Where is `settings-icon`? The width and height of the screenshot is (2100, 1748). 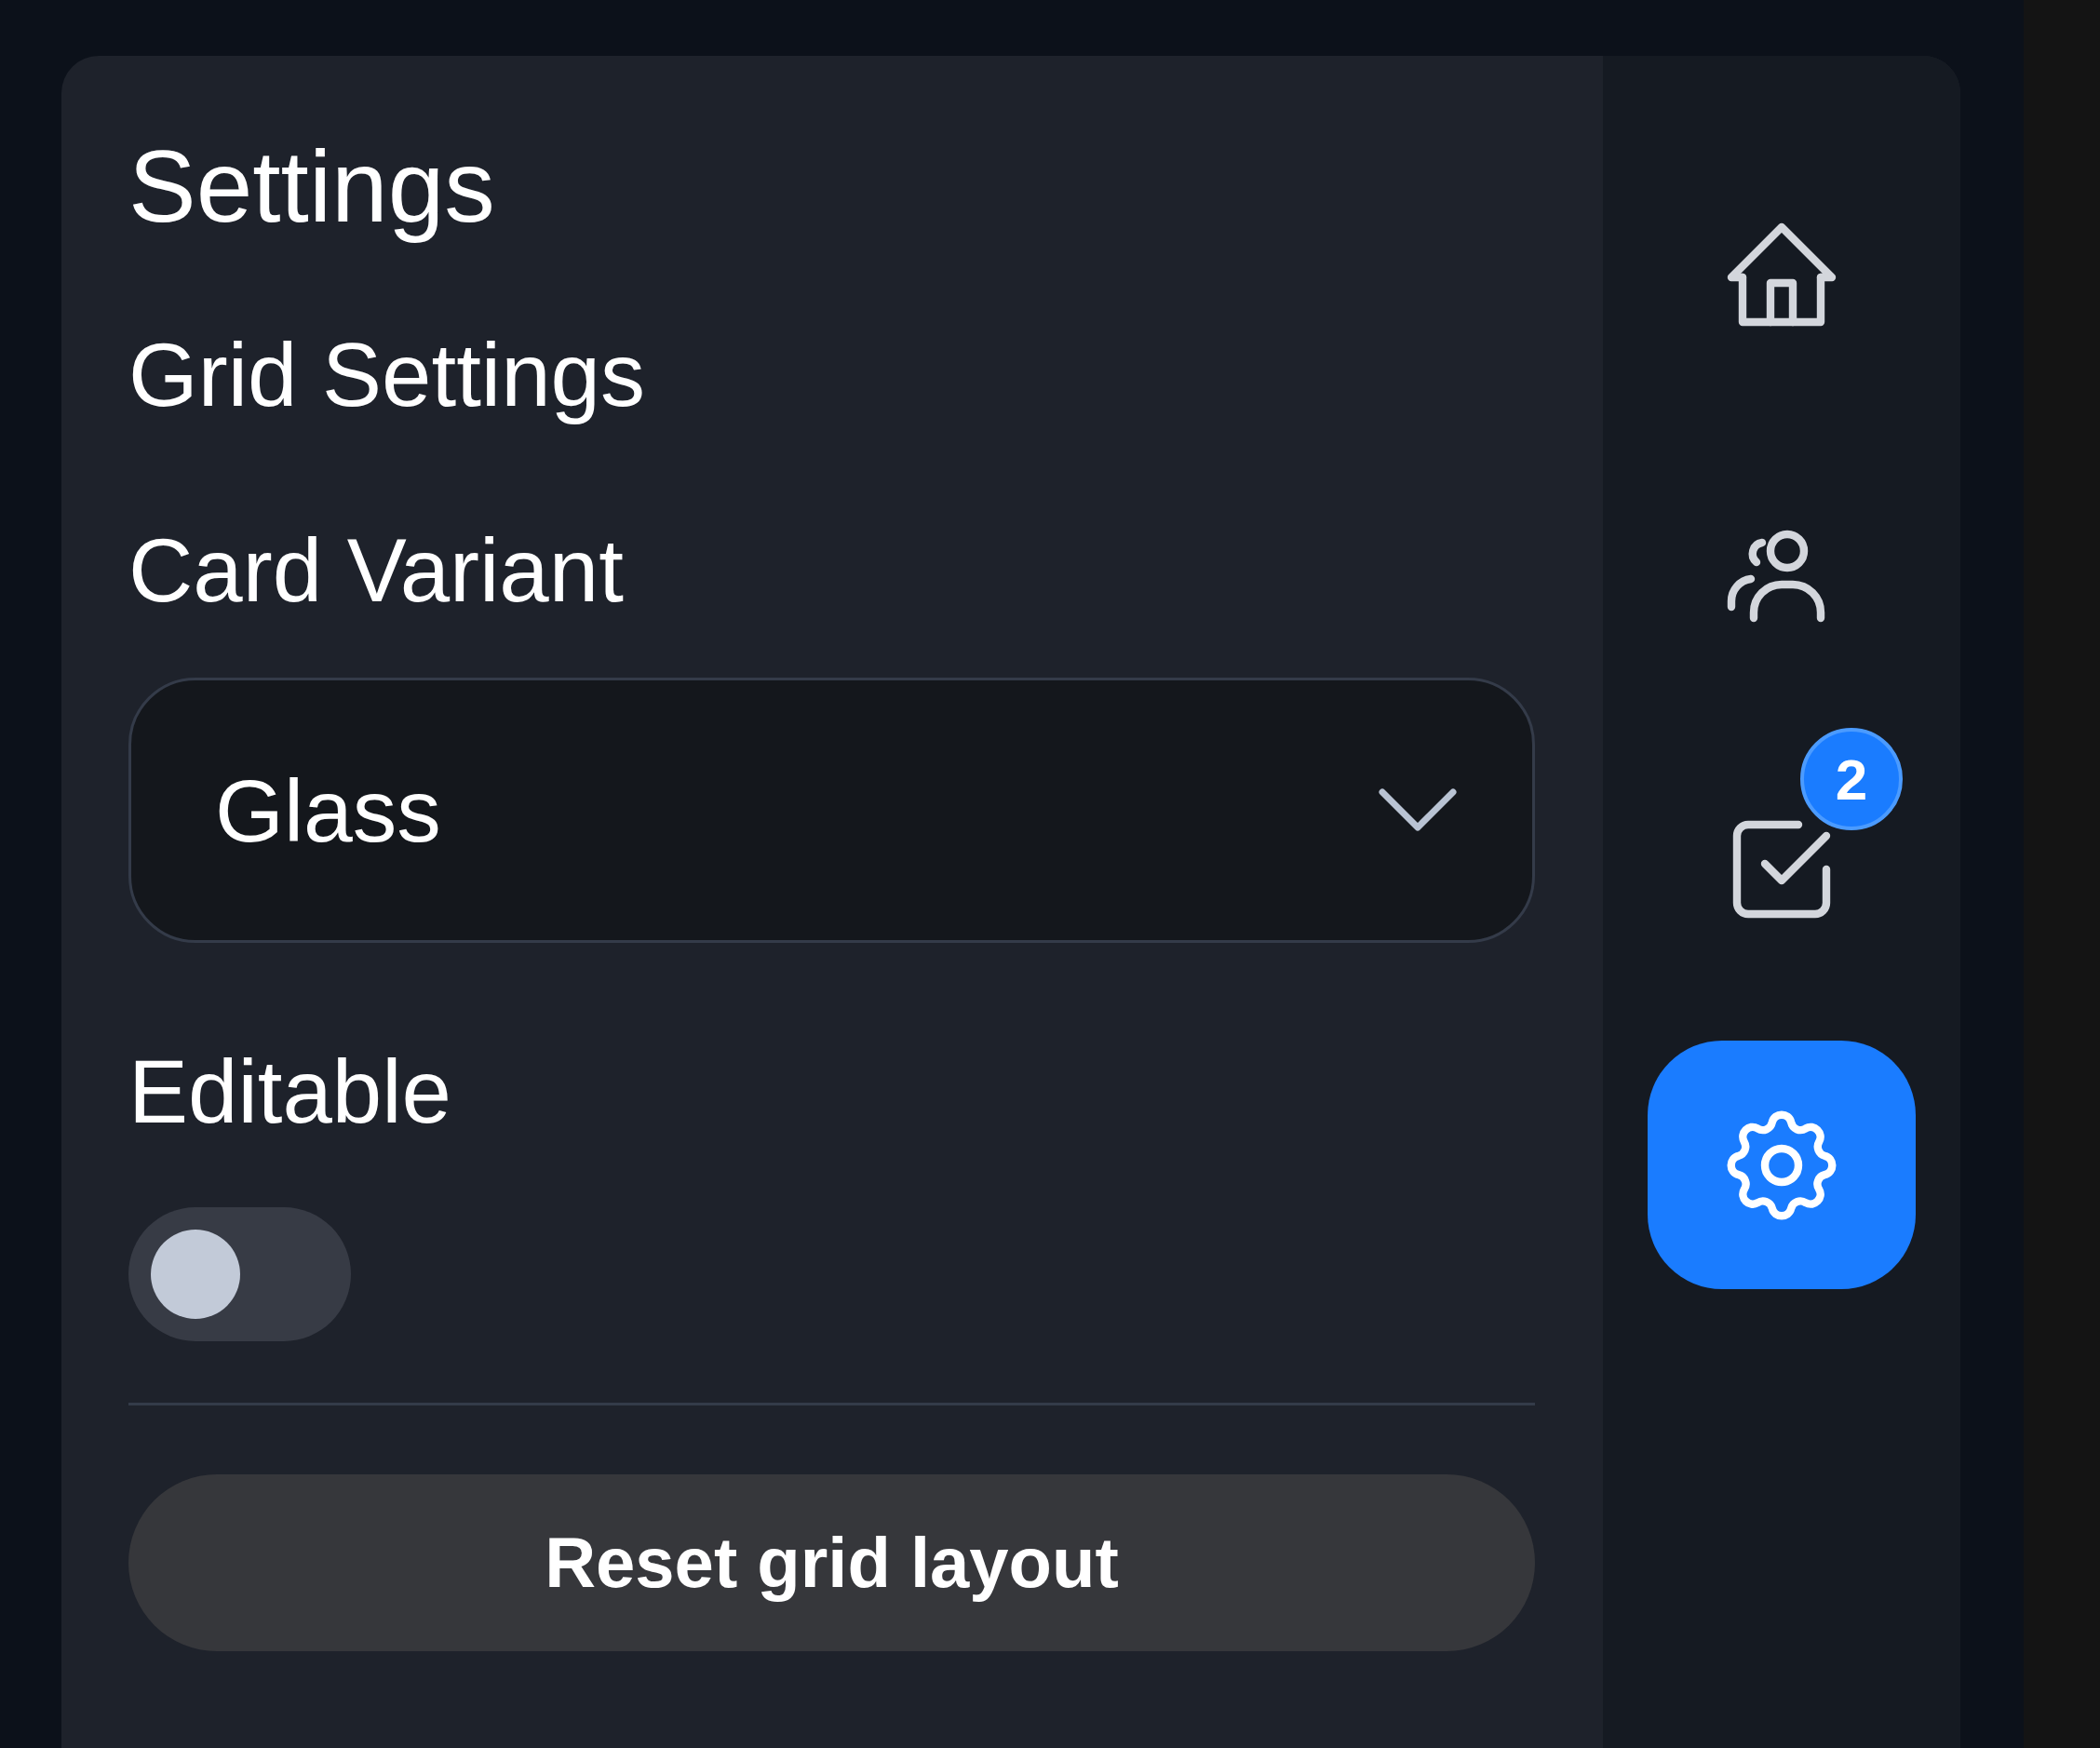
settings-icon is located at coordinates (1782, 1165).